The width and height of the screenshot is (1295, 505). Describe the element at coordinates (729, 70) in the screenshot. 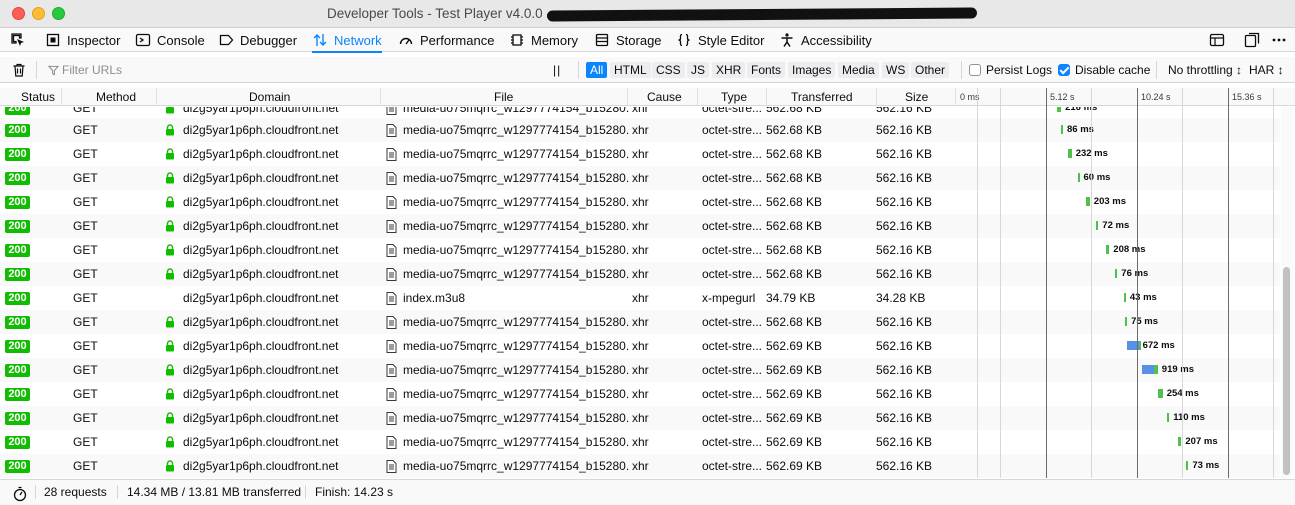

I see `filter-type-xhr: XHR` at that location.